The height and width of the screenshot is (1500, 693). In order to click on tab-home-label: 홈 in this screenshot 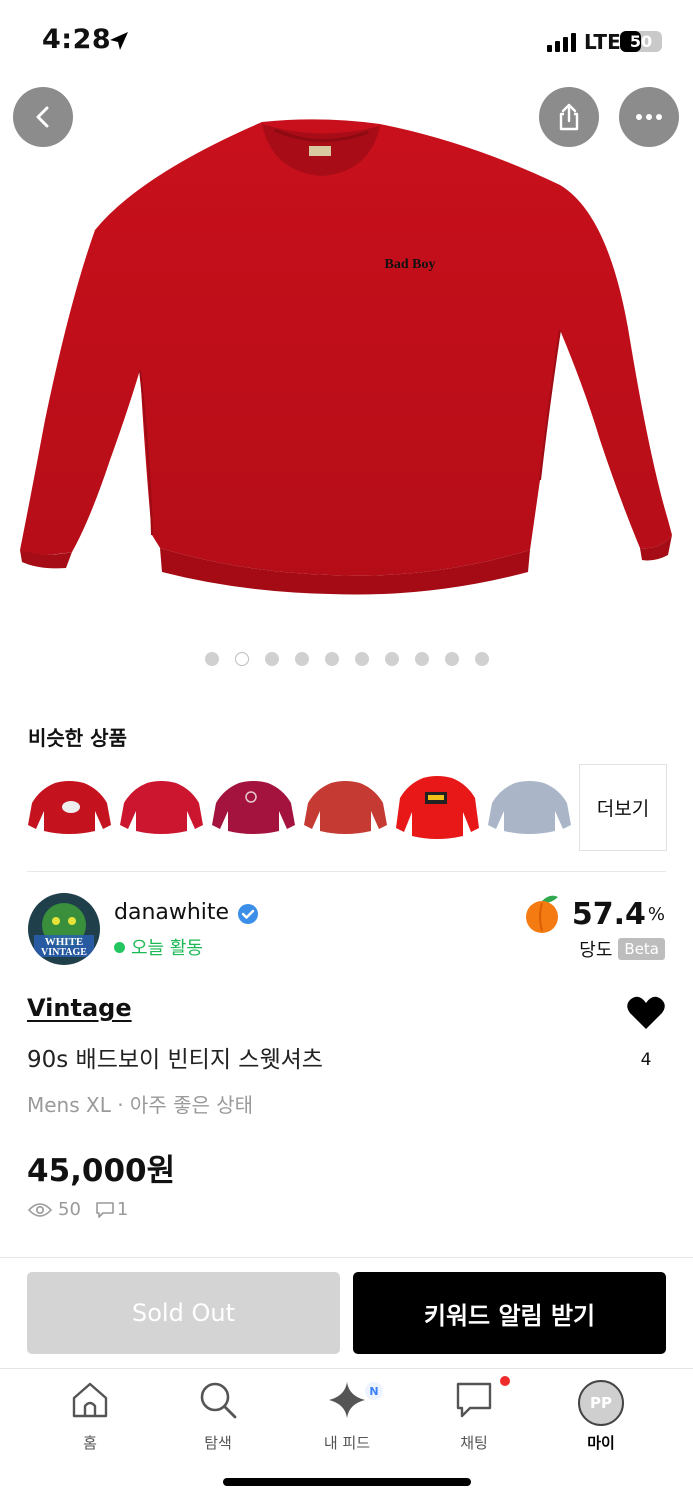, I will do `click(90, 1443)`.